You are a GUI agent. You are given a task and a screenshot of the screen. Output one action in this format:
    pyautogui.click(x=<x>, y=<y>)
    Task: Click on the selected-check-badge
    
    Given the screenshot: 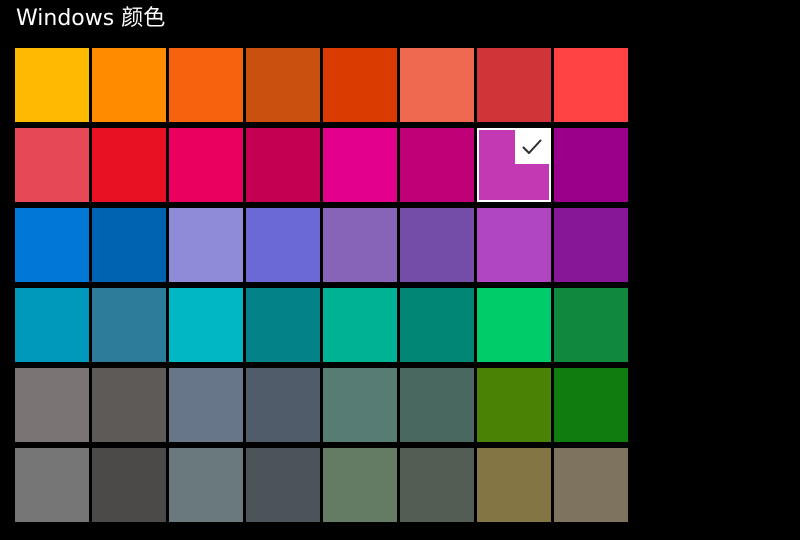 What is the action you would take?
    pyautogui.click(x=532, y=147)
    